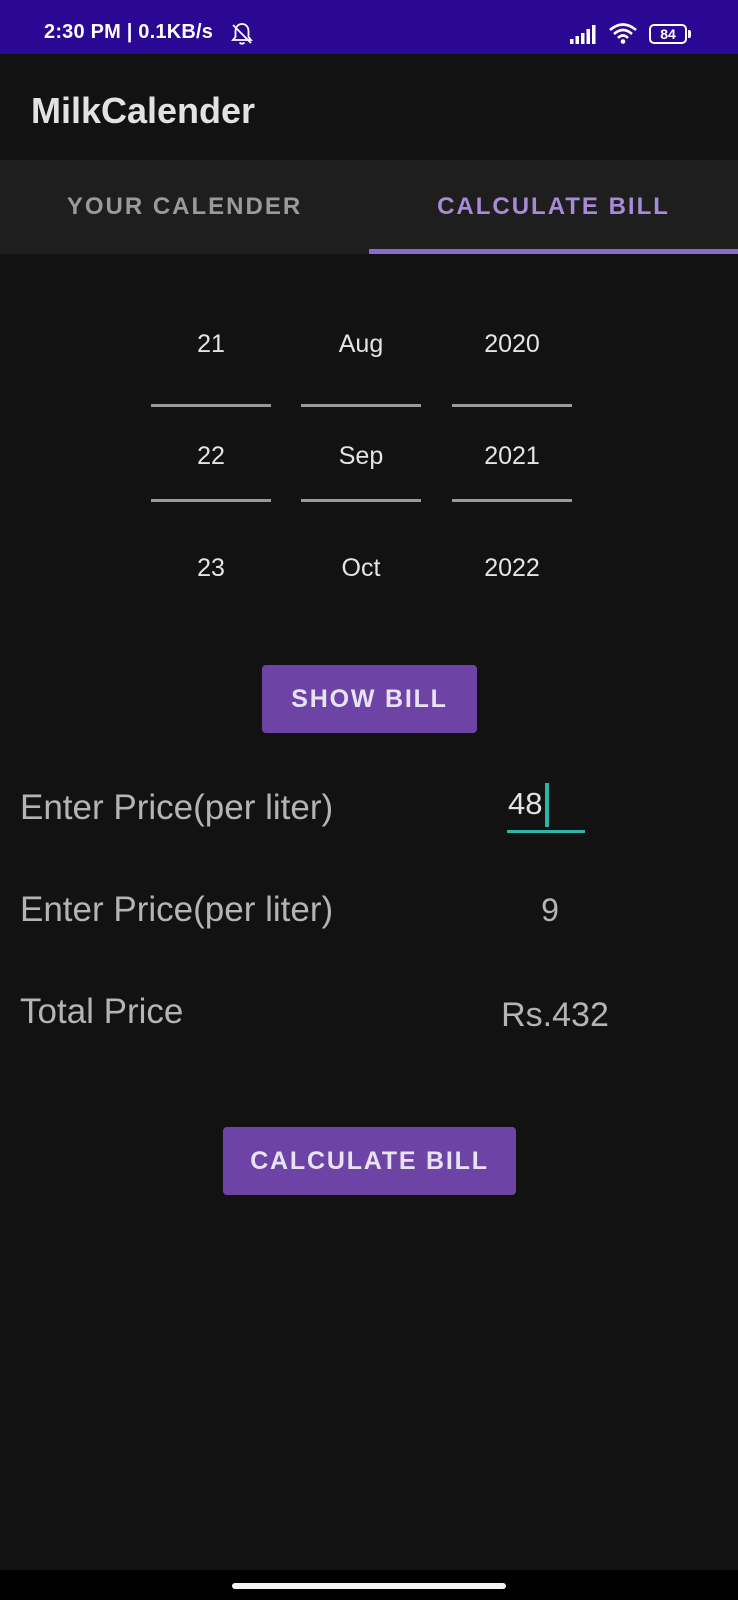 The height and width of the screenshot is (1600, 738). I want to click on home-gesture-handle, so click(369, 1586).